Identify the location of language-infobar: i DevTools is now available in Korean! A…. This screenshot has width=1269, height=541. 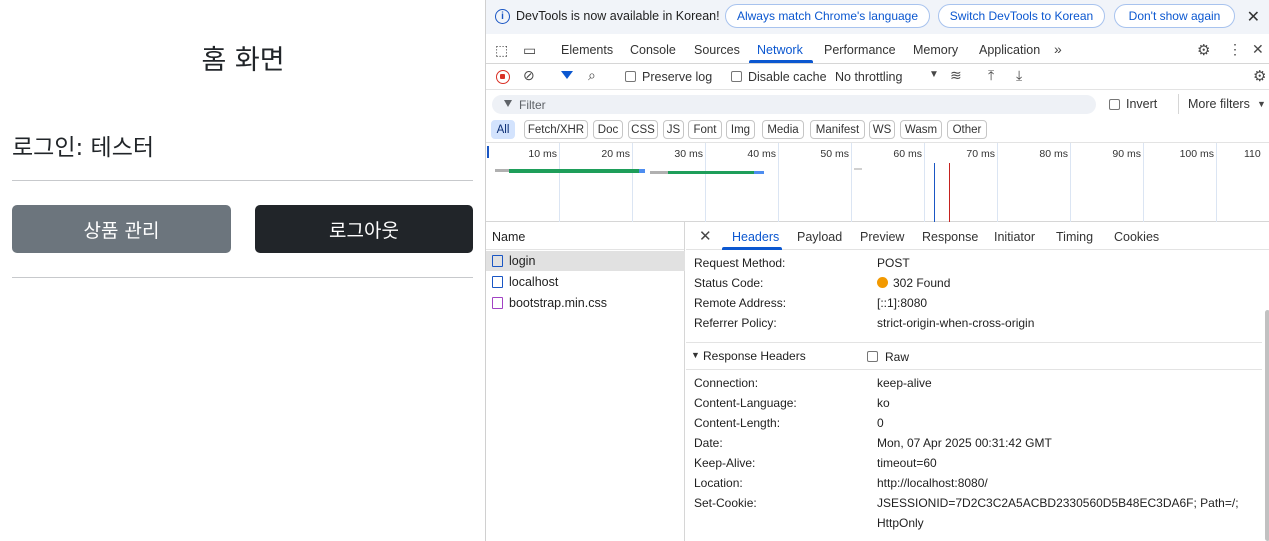
(877, 17).